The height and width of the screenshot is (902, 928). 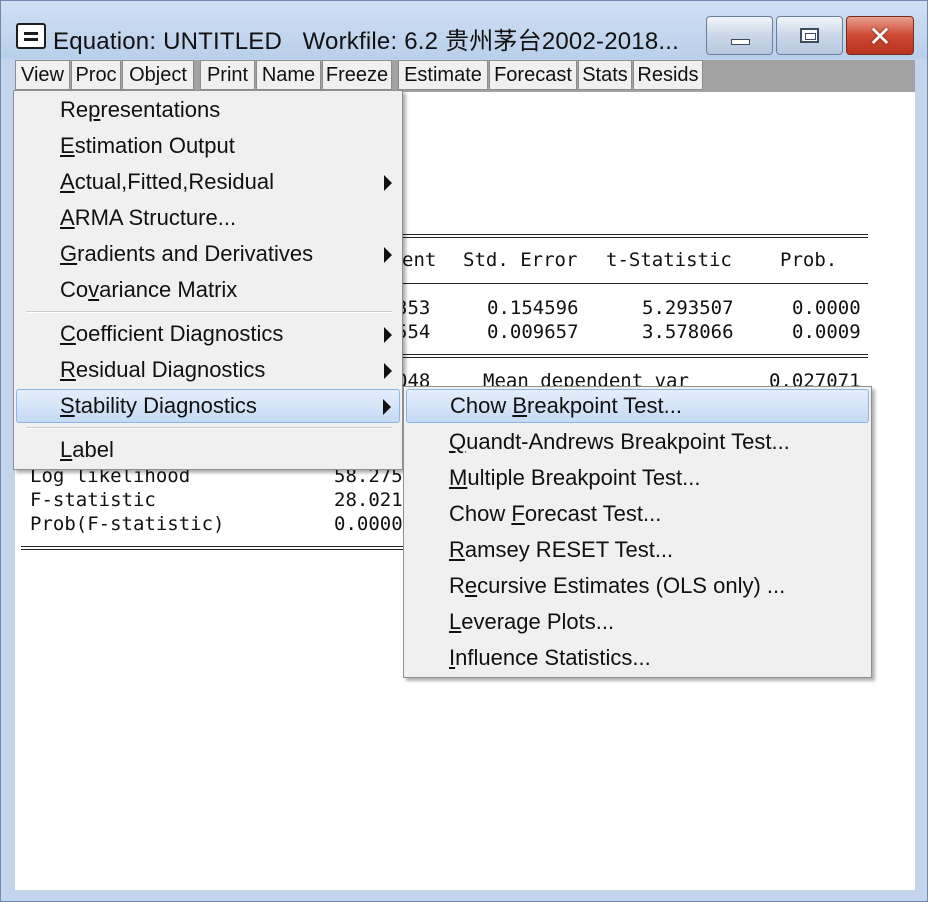 I want to click on close-button: ✕, so click(x=880, y=35).